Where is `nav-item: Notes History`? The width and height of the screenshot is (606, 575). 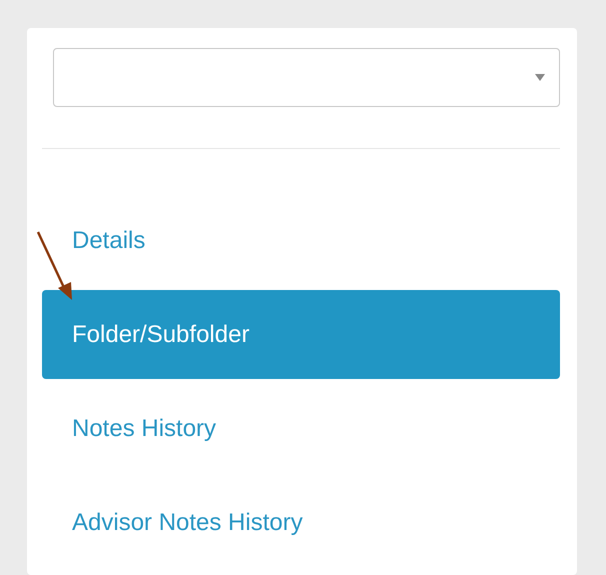 nav-item: Notes History is located at coordinates (301, 428).